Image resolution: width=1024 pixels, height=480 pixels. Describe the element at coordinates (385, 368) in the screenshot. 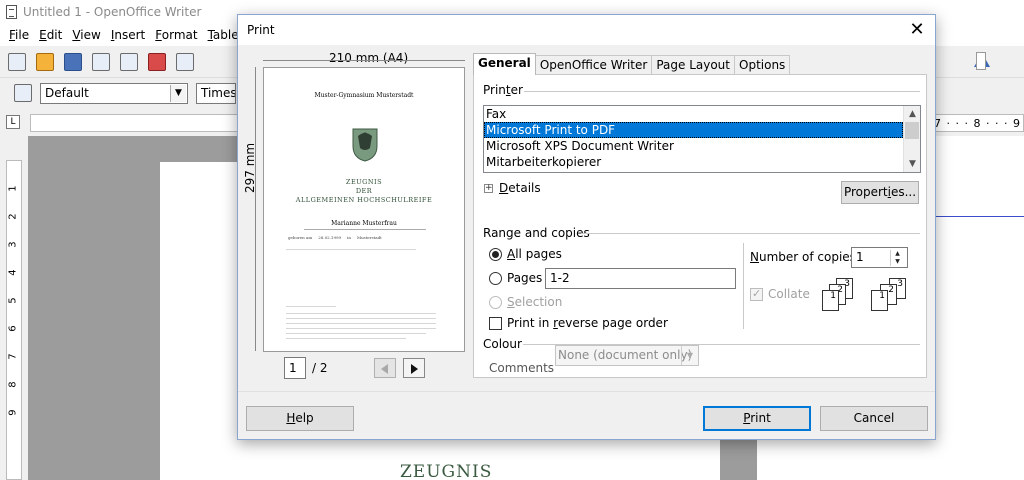

I see `previous-page-button` at that location.